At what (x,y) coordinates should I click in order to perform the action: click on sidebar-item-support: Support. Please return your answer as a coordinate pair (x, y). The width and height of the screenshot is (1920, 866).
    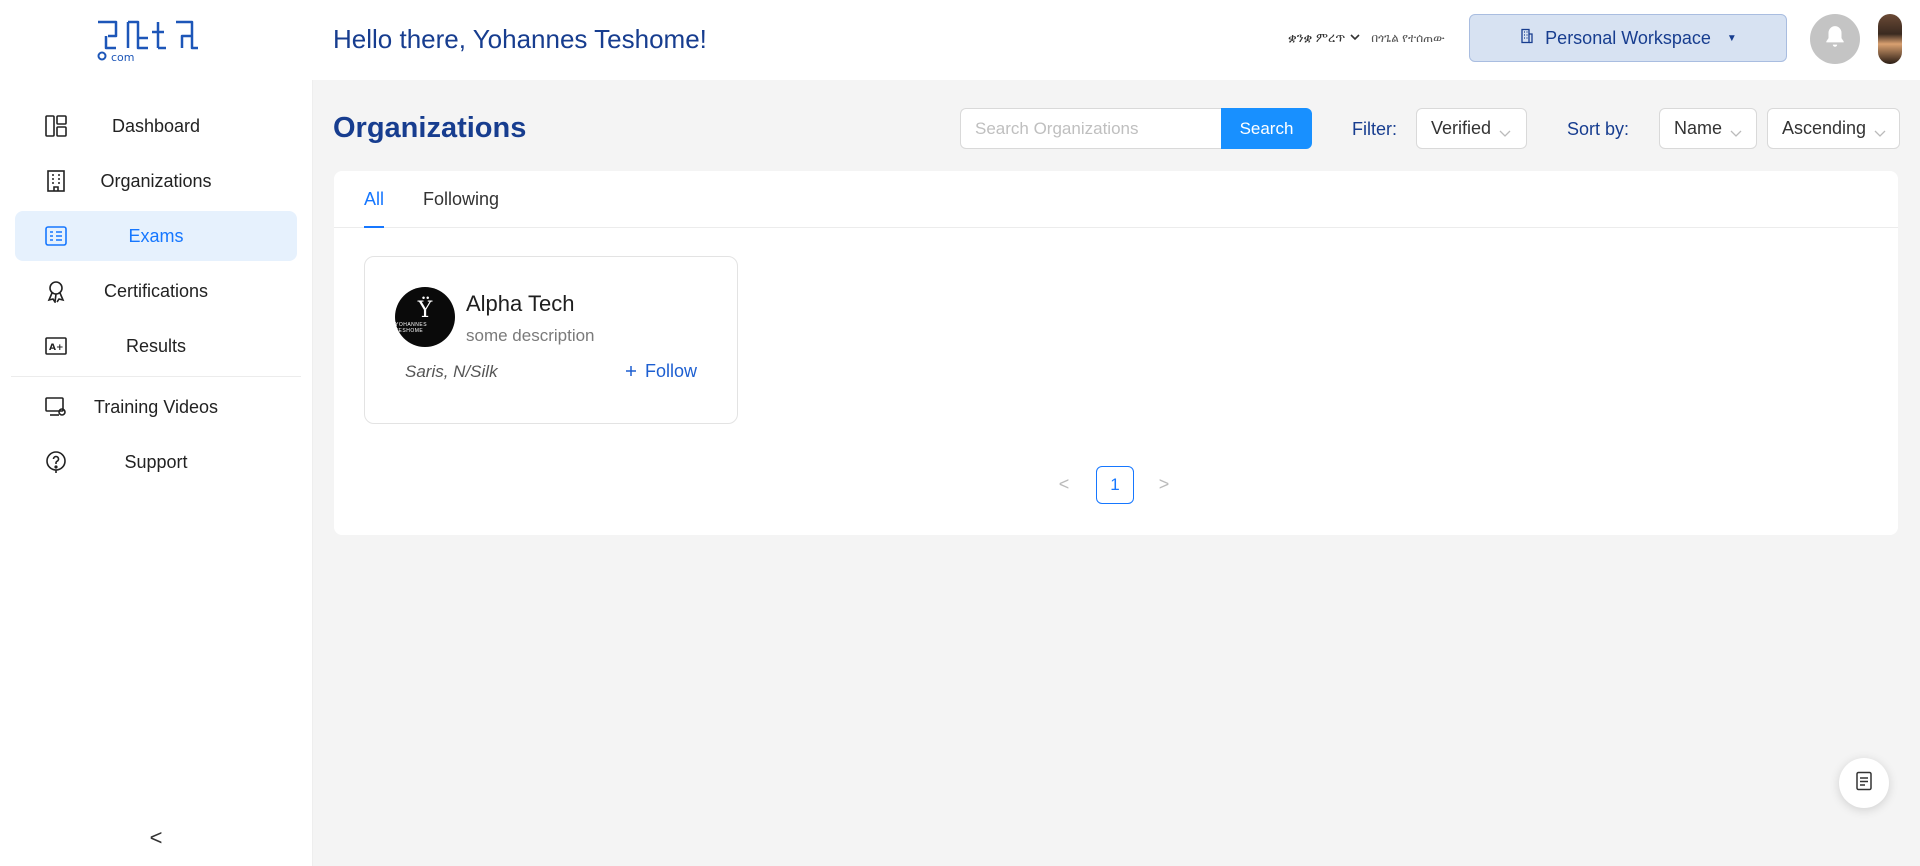
    Looking at the image, I should click on (156, 462).